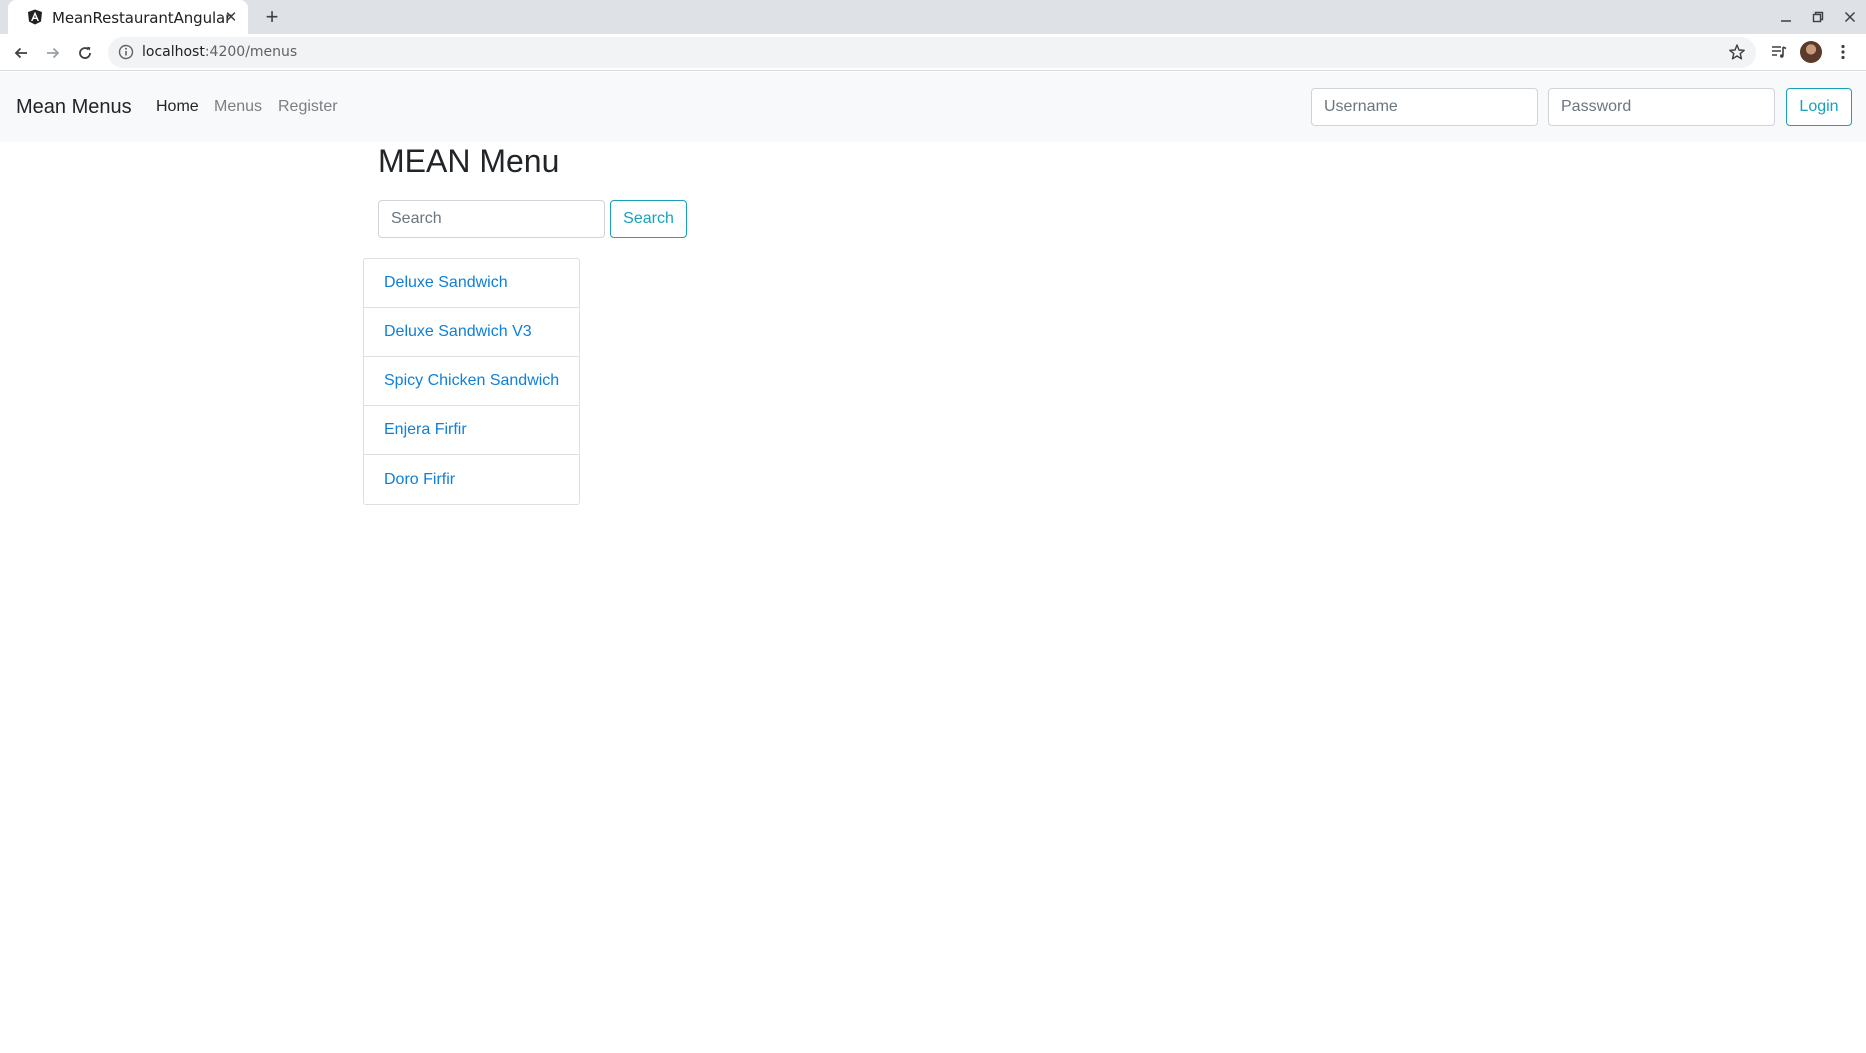 The height and width of the screenshot is (1053, 1866). What do you see at coordinates (1819, 107) in the screenshot?
I see `login-button: Login` at bounding box center [1819, 107].